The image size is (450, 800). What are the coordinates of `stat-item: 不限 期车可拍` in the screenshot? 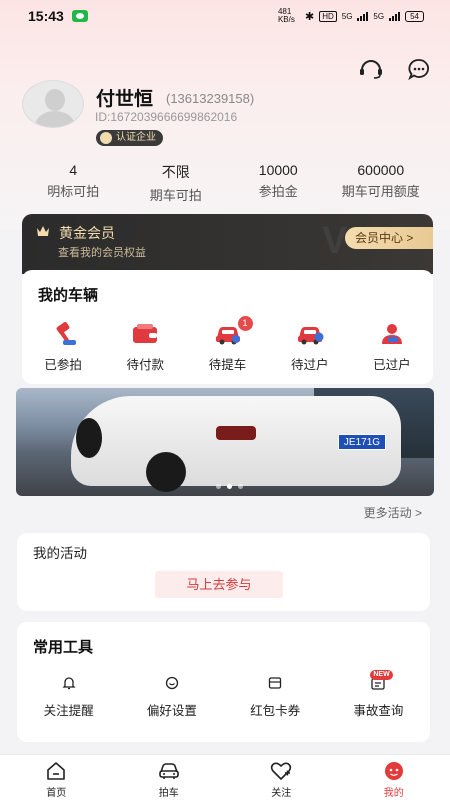 It's located at (176, 183).